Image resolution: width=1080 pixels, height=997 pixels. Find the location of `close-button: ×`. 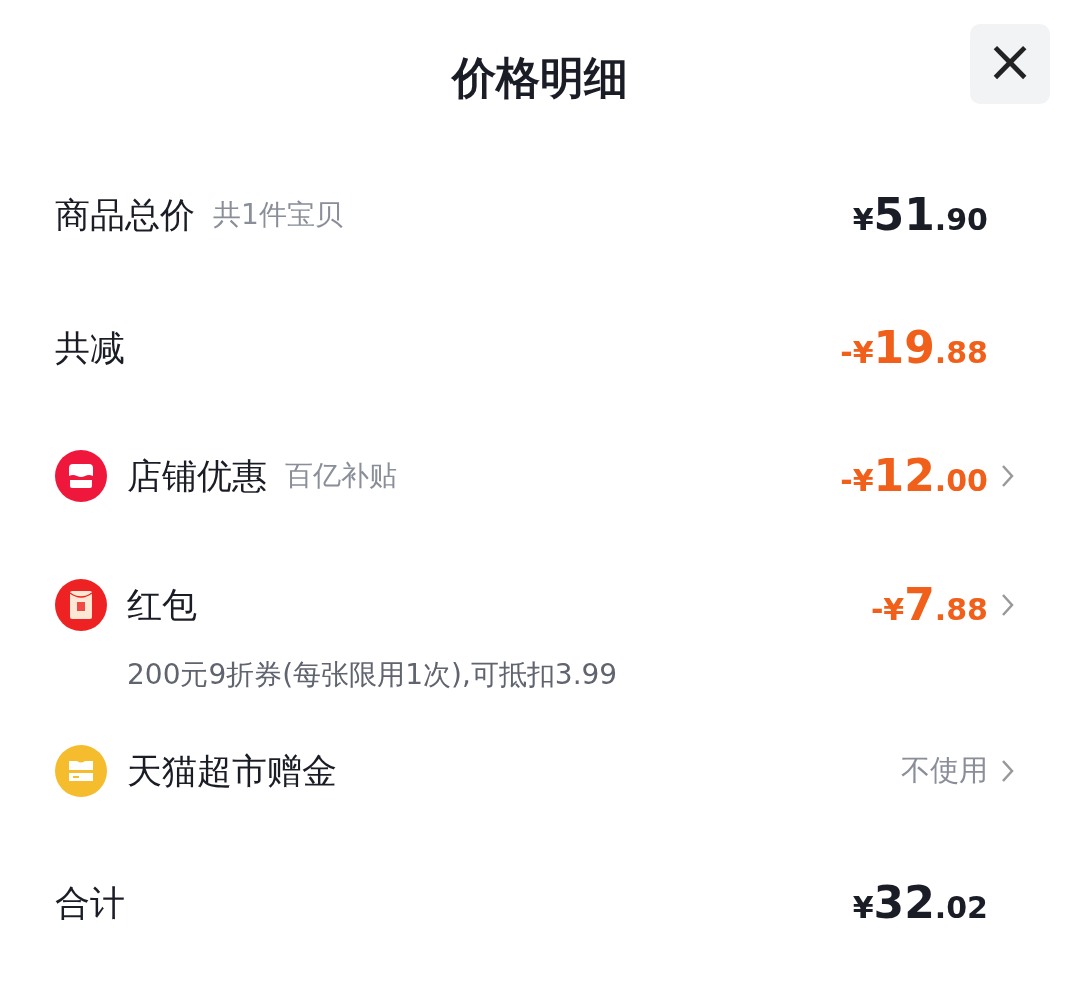

close-button: × is located at coordinates (1010, 64).